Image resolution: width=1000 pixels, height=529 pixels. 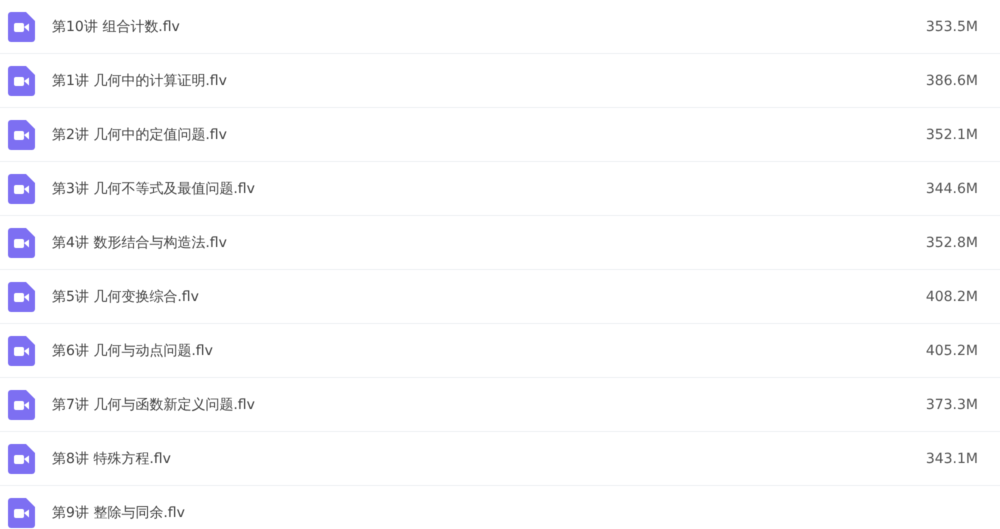 What do you see at coordinates (952, 26) in the screenshot?
I see `file-size: 353.5M` at bounding box center [952, 26].